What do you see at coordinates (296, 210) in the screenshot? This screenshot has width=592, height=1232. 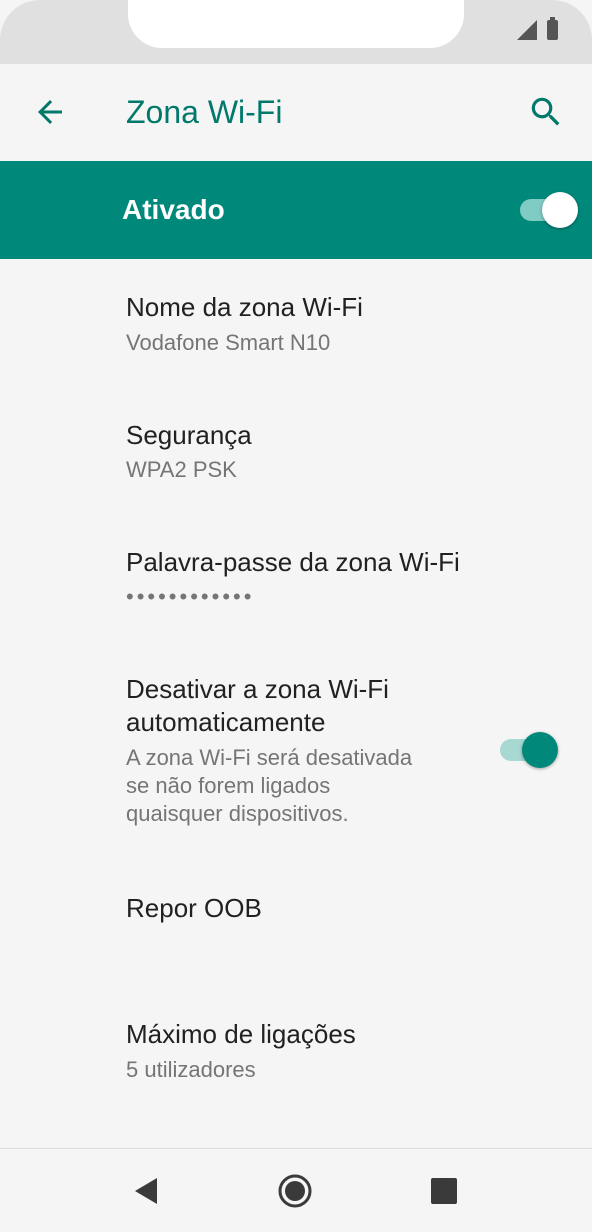 I see `master-switch-bar: Ativado` at bounding box center [296, 210].